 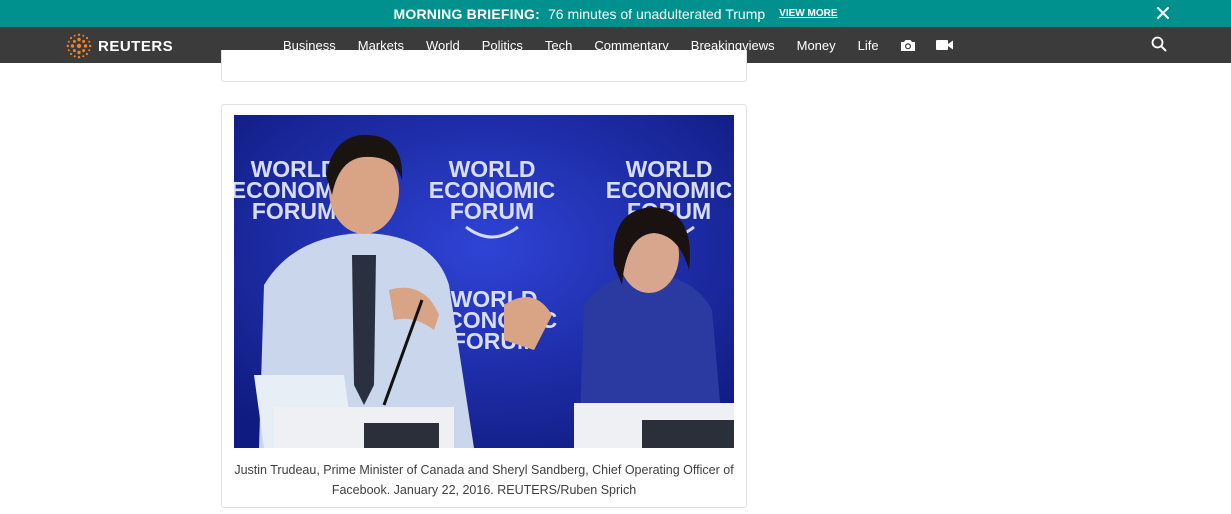 What do you see at coordinates (467, 13) in the screenshot?
I see `banner-label: MORNING BRIEFING:` at bounding box center [467, 13].